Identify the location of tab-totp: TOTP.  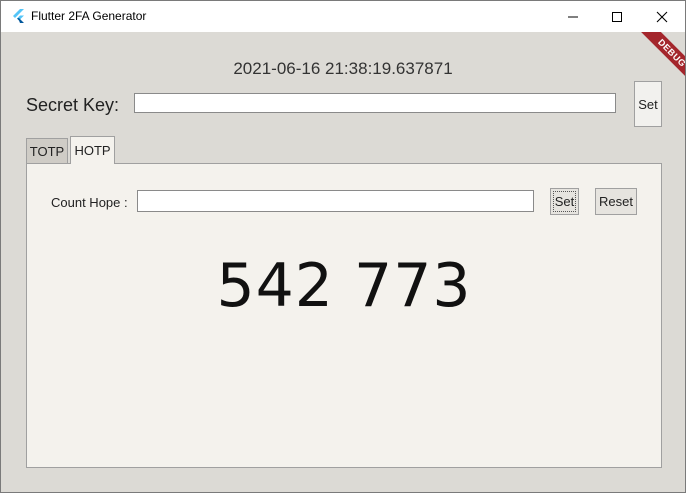
(47, 150).